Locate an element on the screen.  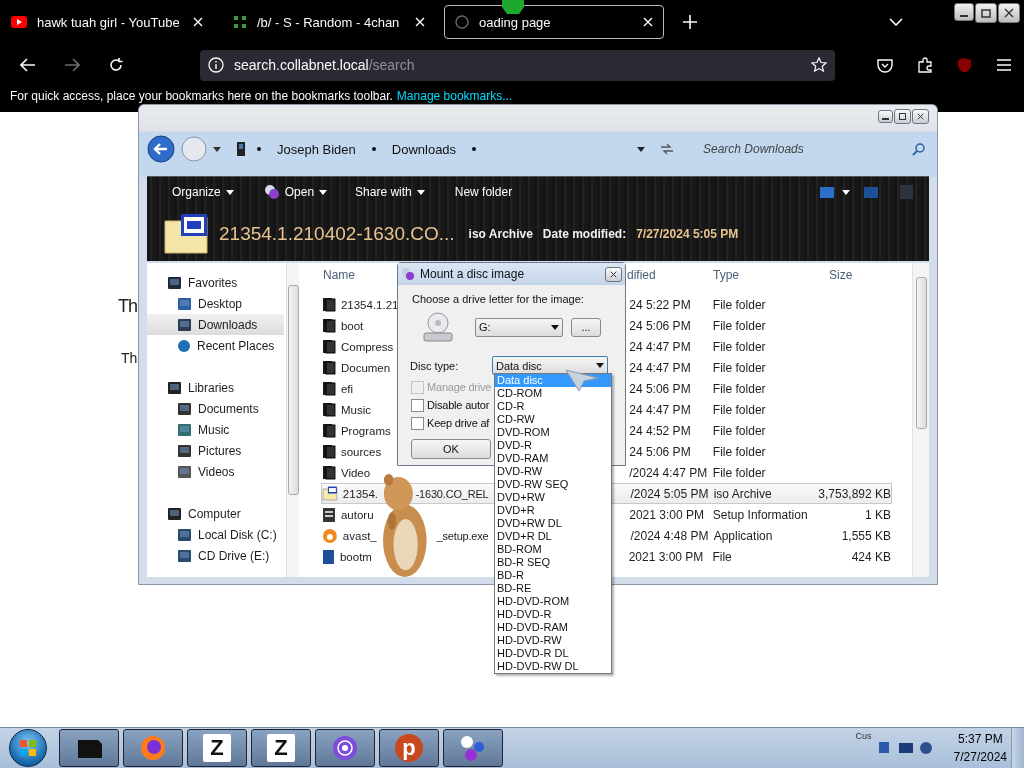
drive-select: G: is located at coordinates (519, 327).